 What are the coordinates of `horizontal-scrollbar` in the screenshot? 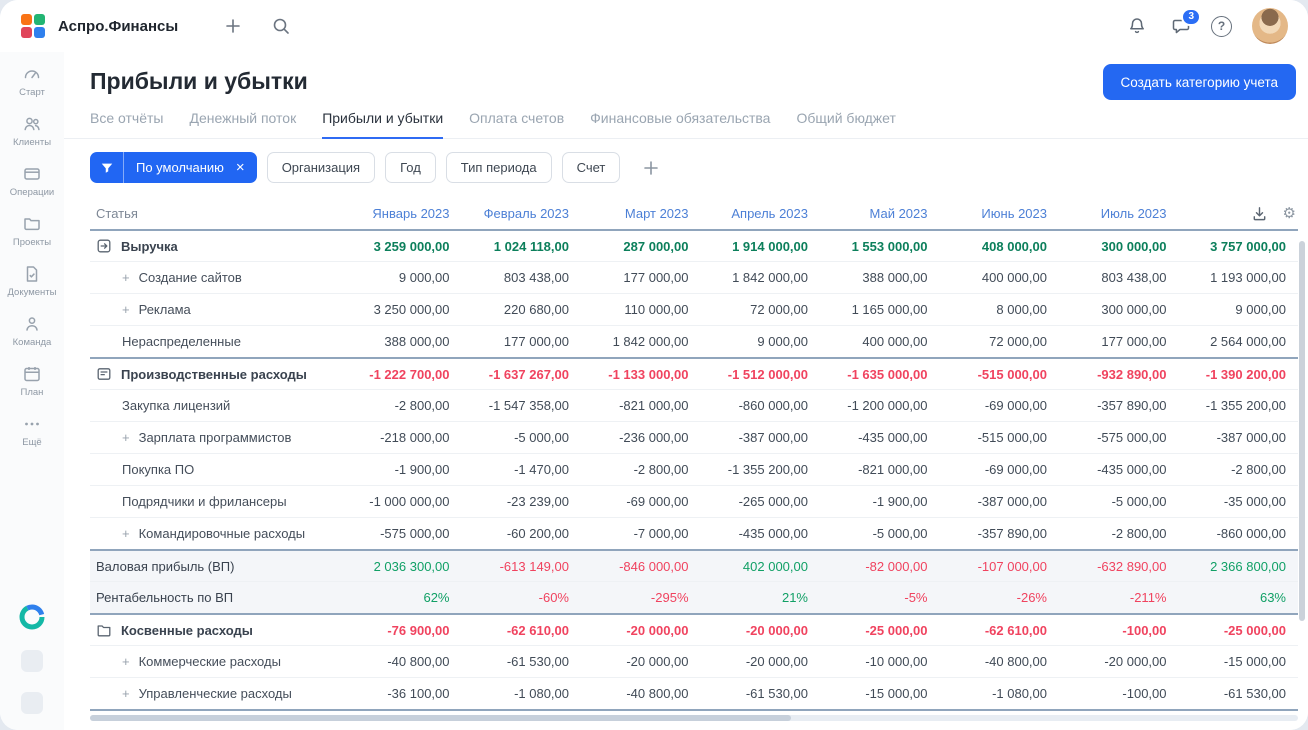 It's located at (694, 718).